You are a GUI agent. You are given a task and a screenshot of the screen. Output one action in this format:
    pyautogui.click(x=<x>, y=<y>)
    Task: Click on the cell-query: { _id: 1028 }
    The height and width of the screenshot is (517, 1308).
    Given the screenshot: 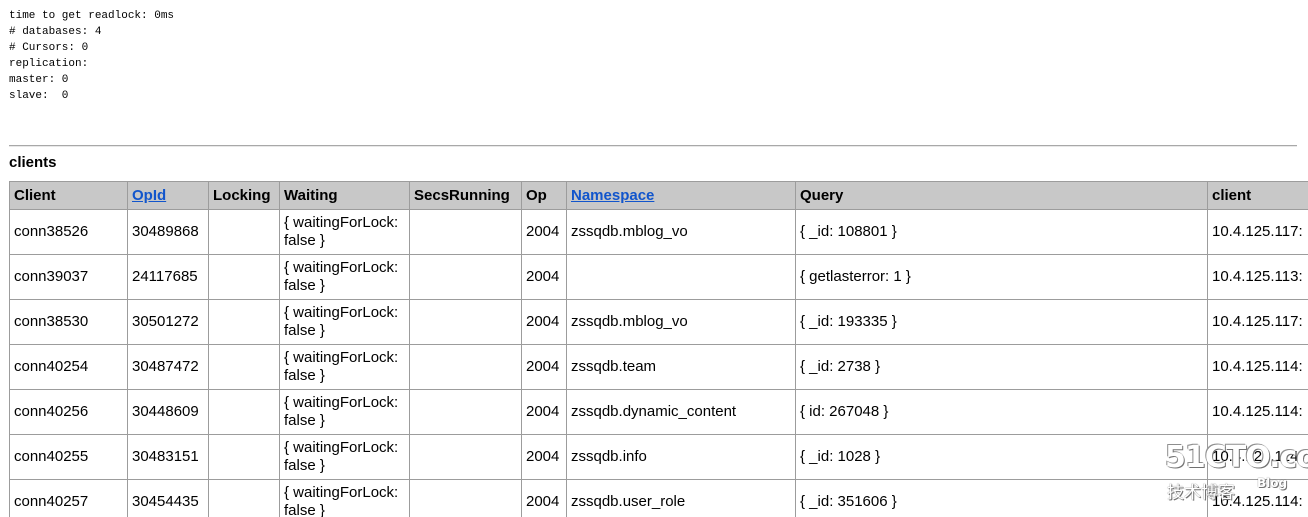 What is the action you would take?
    pyautogui.click(x=1001, y=457)
    